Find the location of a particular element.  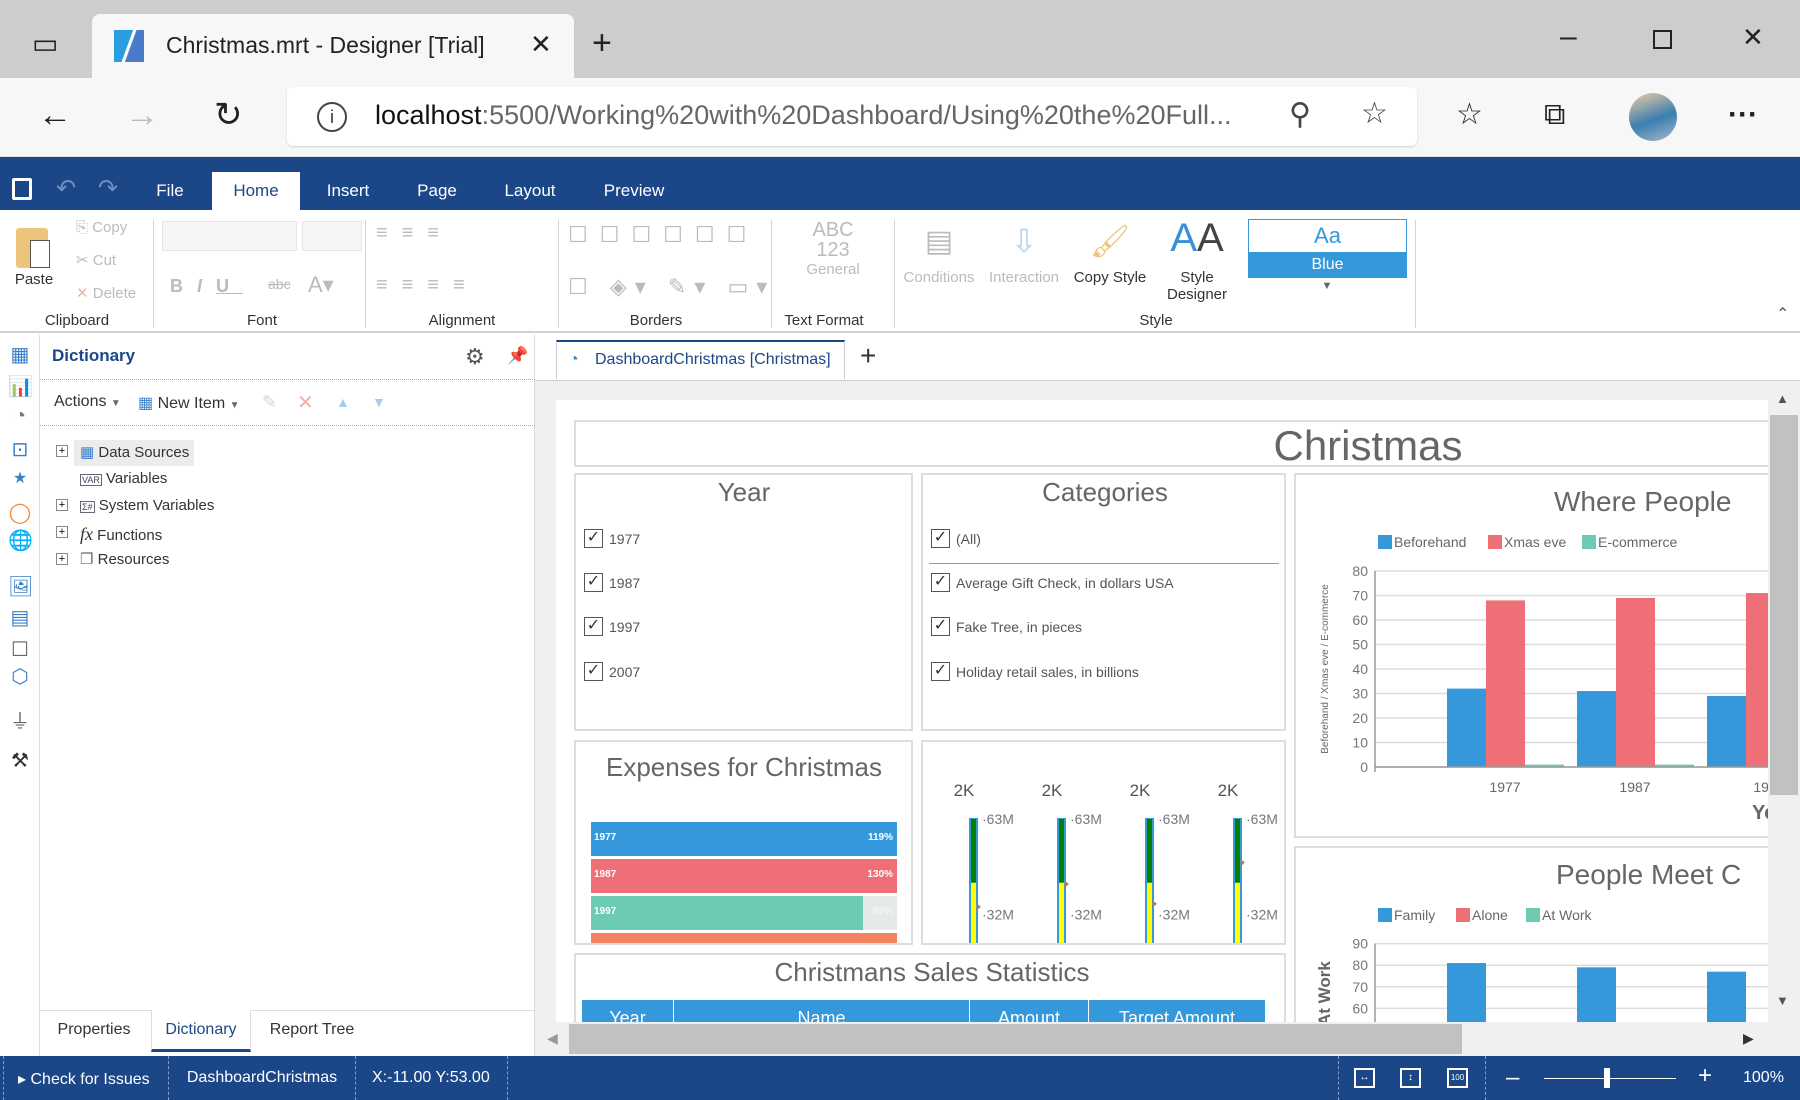

font-name-select is located at coordinates (229, 236).